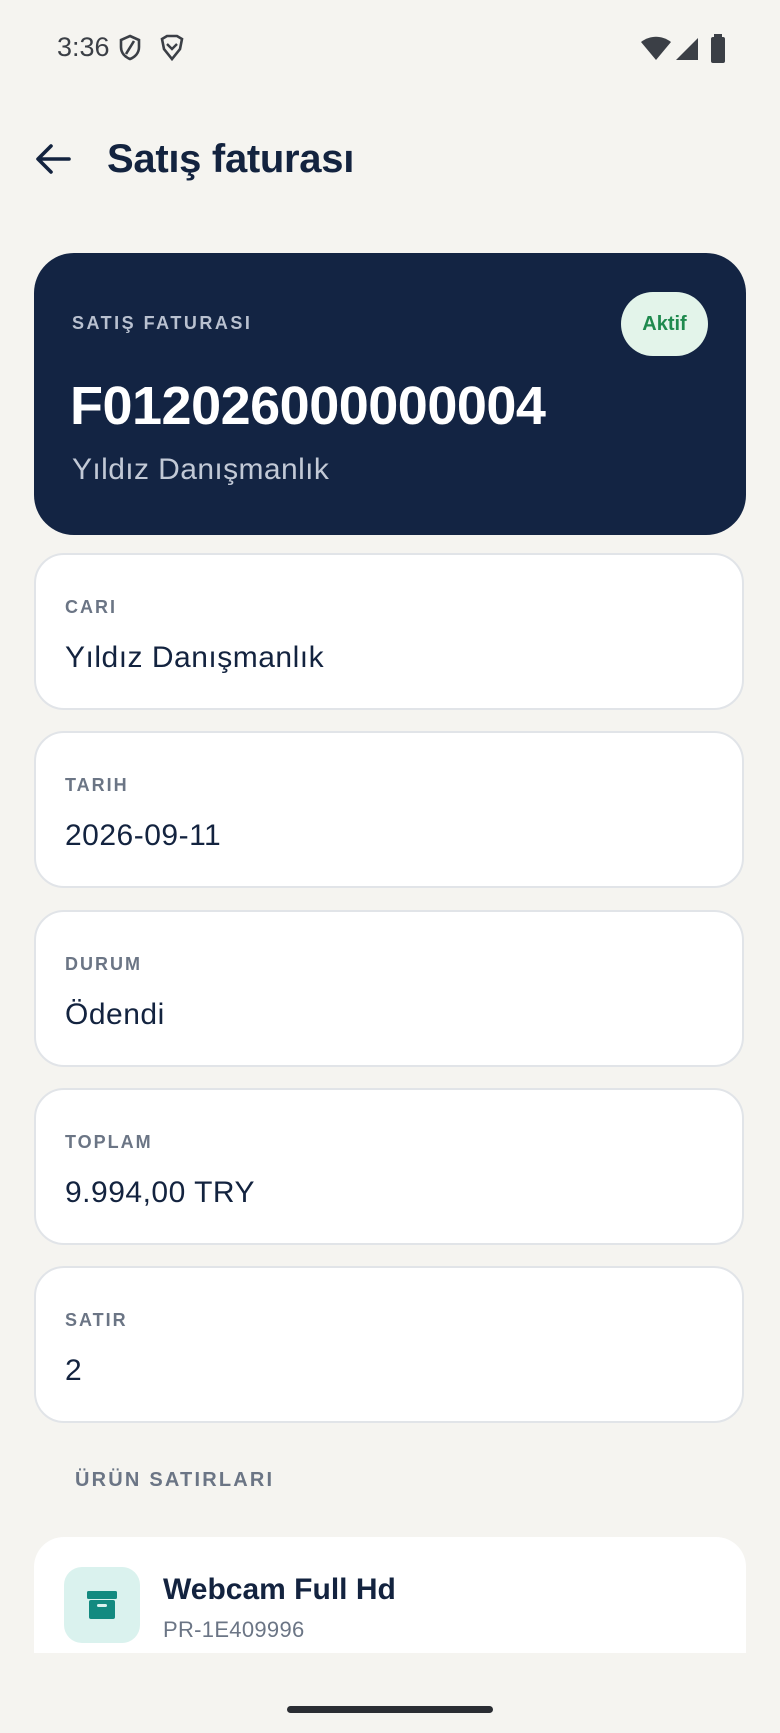 The height and width of the screenshot is (1733, 780). I want to click on field-label: TOPLAM, so click(109, 1142).